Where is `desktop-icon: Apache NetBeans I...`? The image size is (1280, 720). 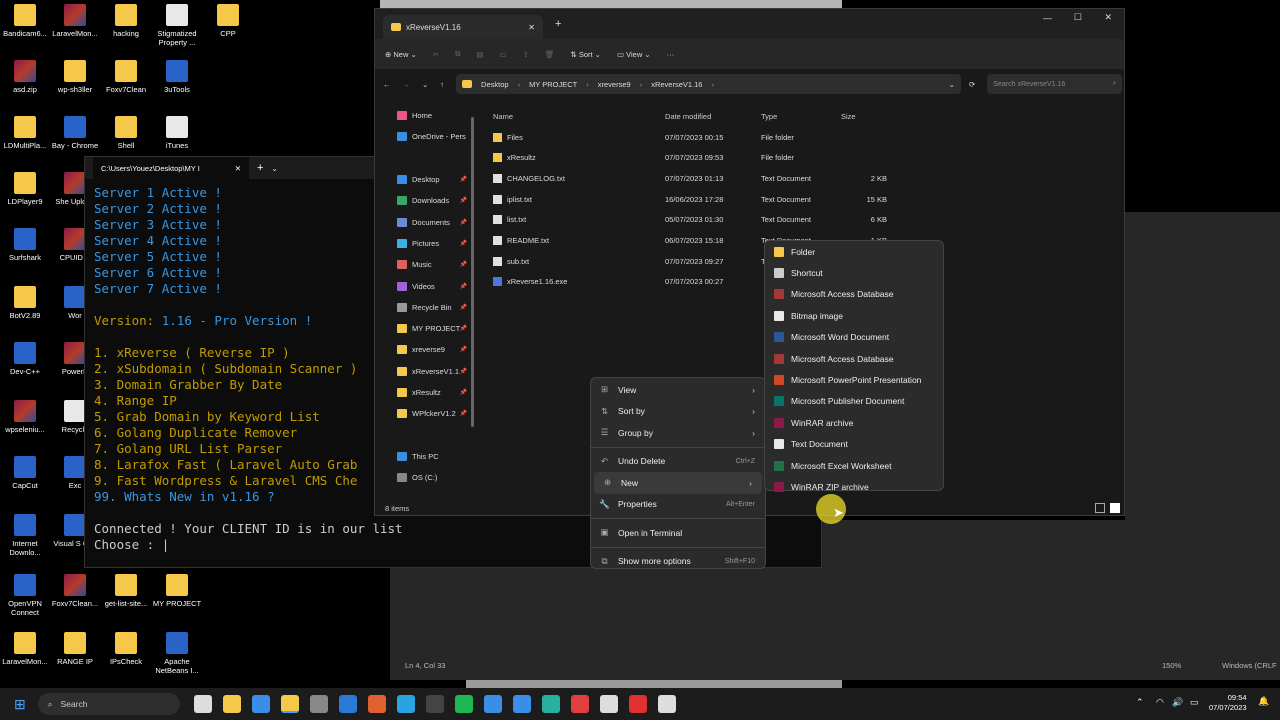 desktop-icon: Apache NetBeans I... is located at coordinates (177, 653).